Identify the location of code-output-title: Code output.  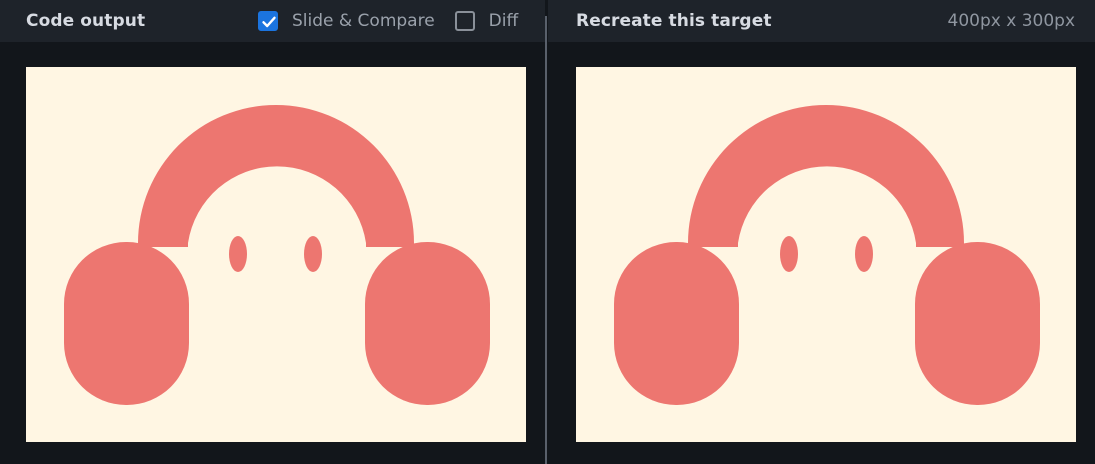
(86, 21).